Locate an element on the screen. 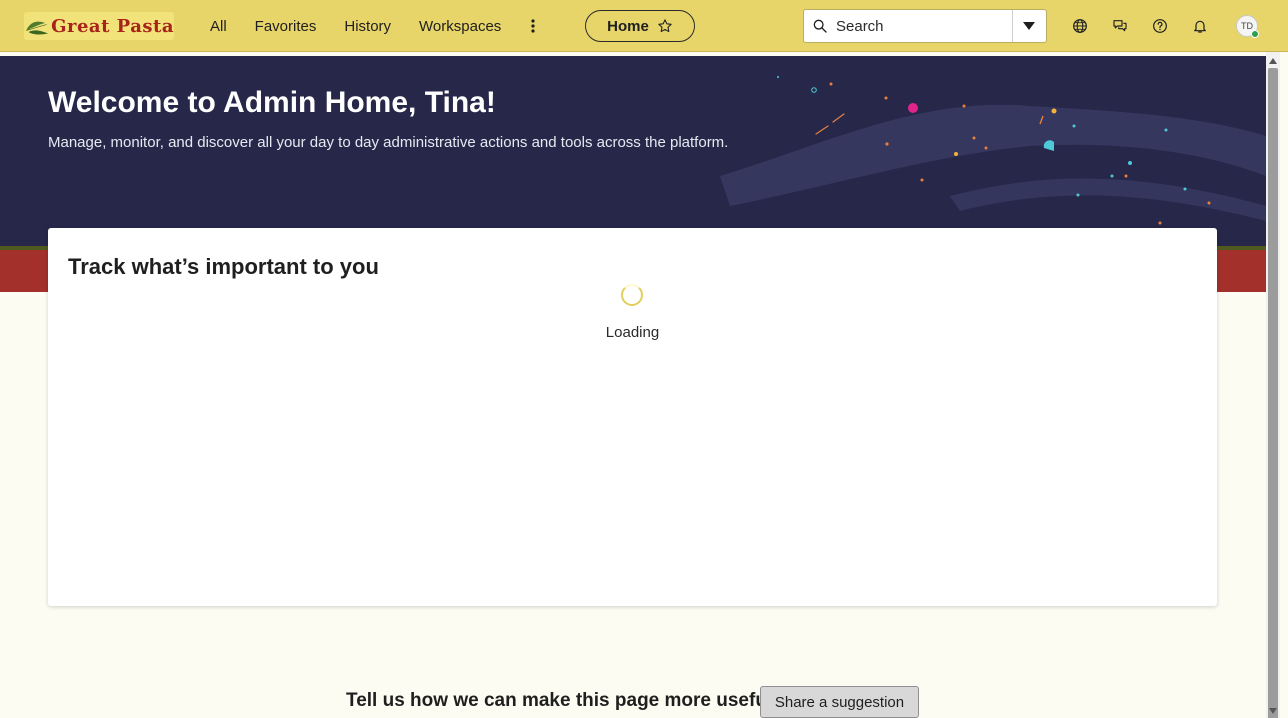 This screenshot has height=718, width=1288. brand-logo: Great Pasta is located at coordinates (99, 26).